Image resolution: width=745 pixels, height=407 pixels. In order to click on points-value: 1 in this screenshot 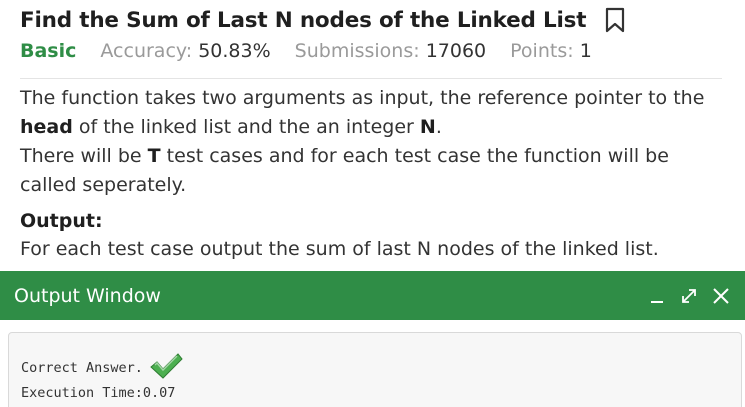, I will do `click(585, 51)`.